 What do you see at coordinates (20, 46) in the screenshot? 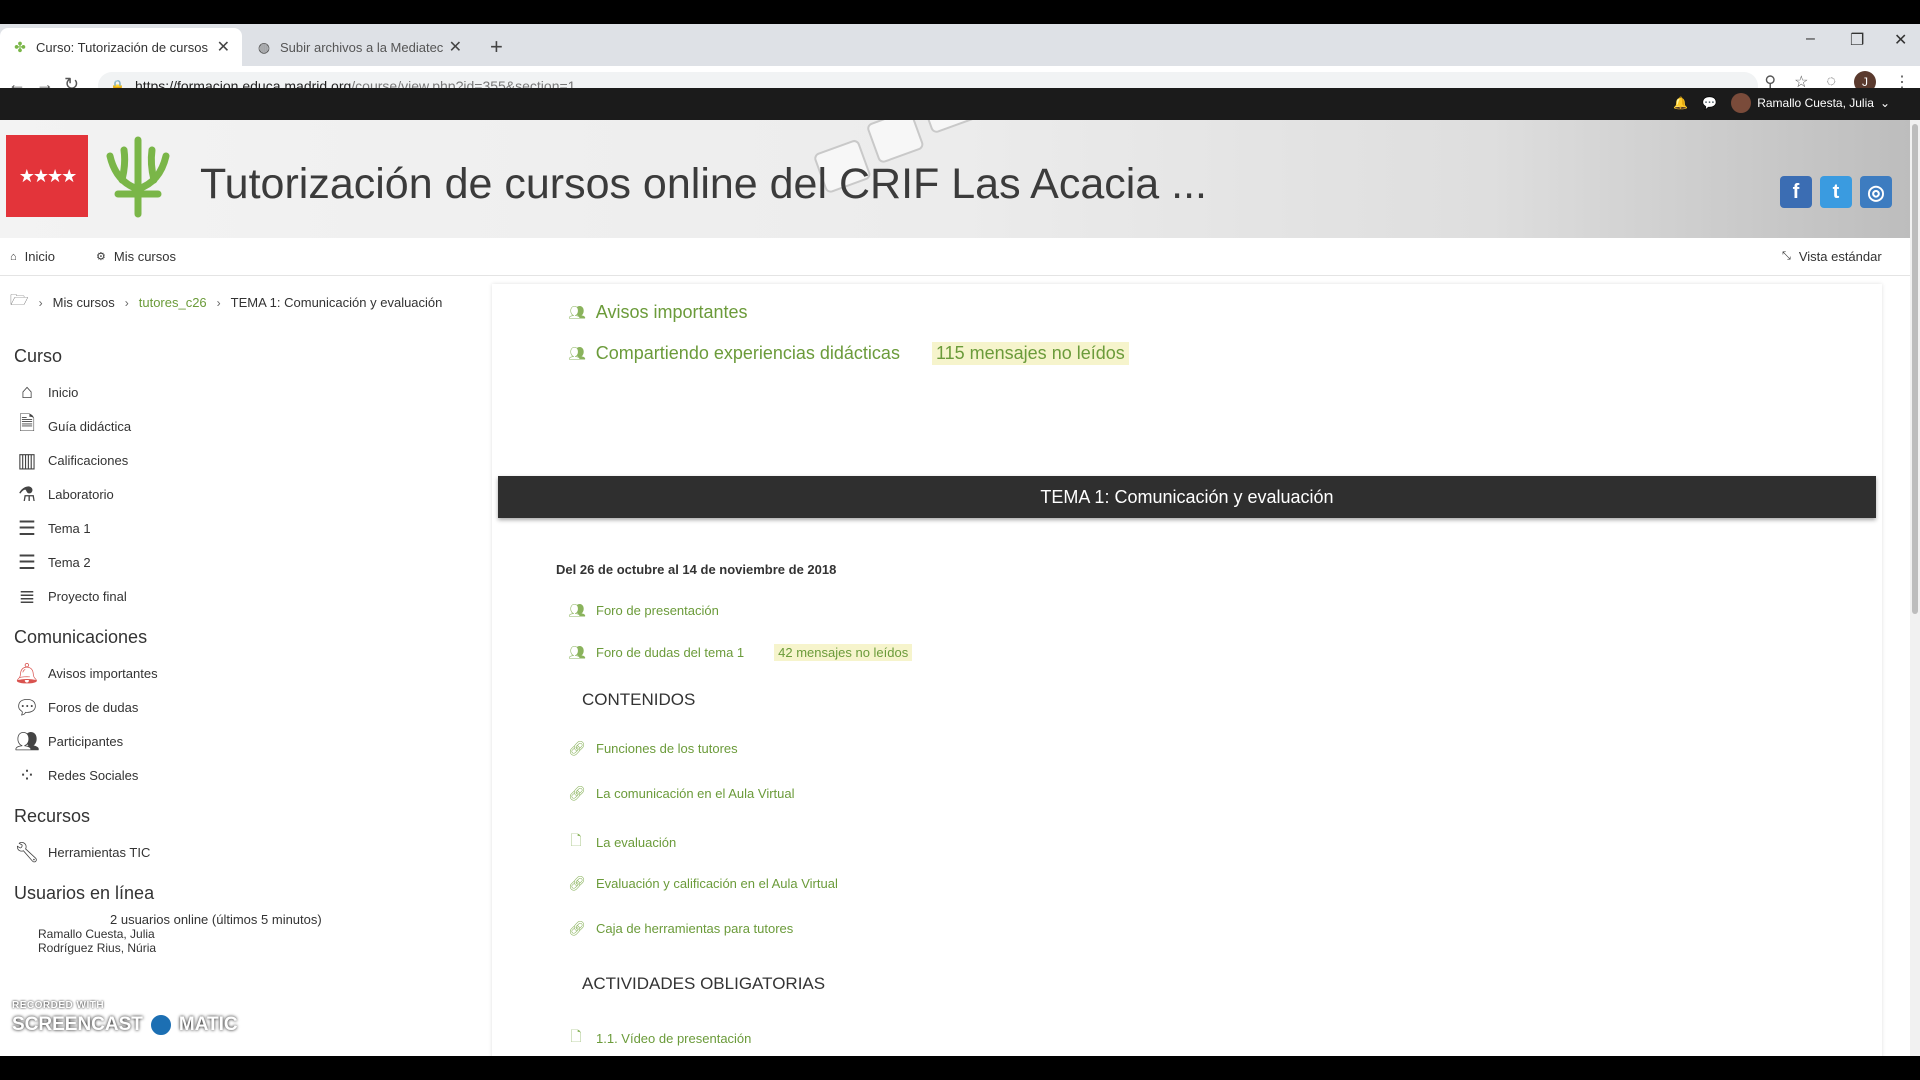
I see `moodle-tree-icon: ✤` at bounding box center [20, 46].